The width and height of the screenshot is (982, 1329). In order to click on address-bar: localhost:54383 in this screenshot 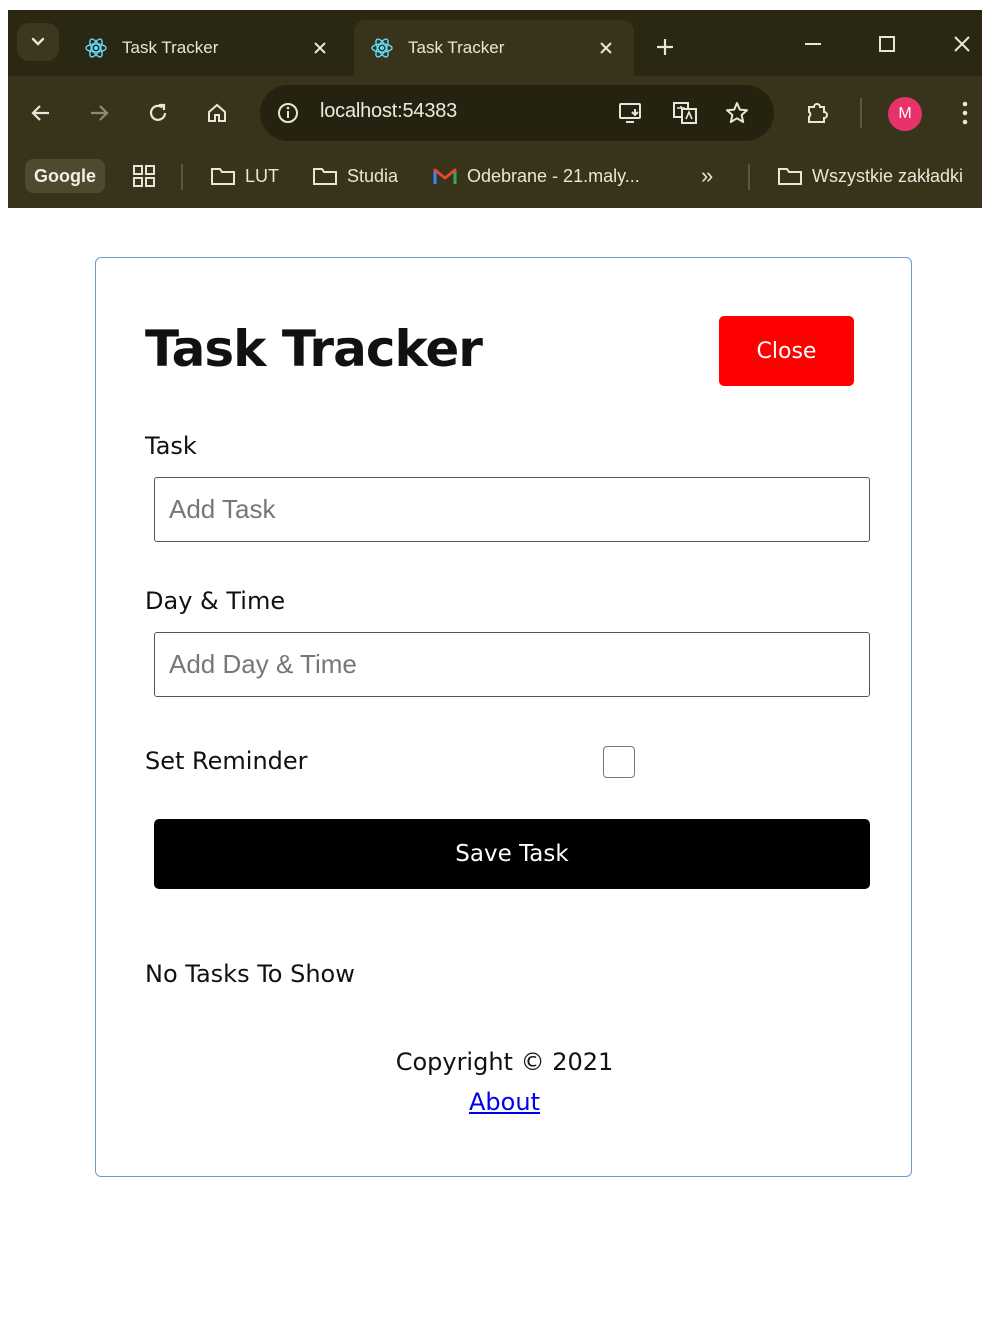, I will do `click(517, 113)`.